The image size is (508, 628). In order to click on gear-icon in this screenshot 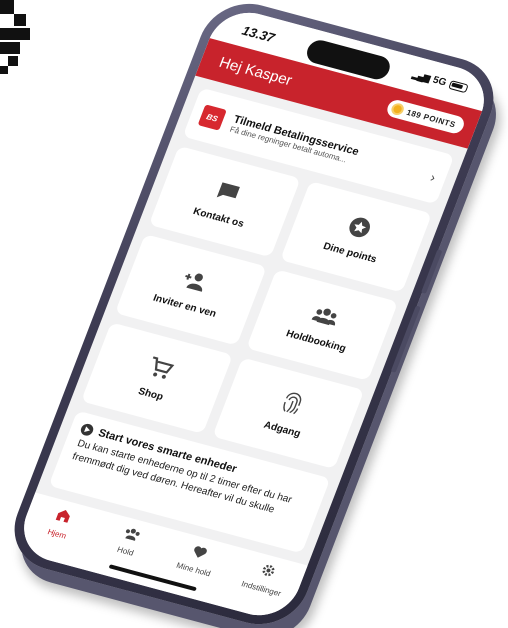, I will do `click(267, 572)`.